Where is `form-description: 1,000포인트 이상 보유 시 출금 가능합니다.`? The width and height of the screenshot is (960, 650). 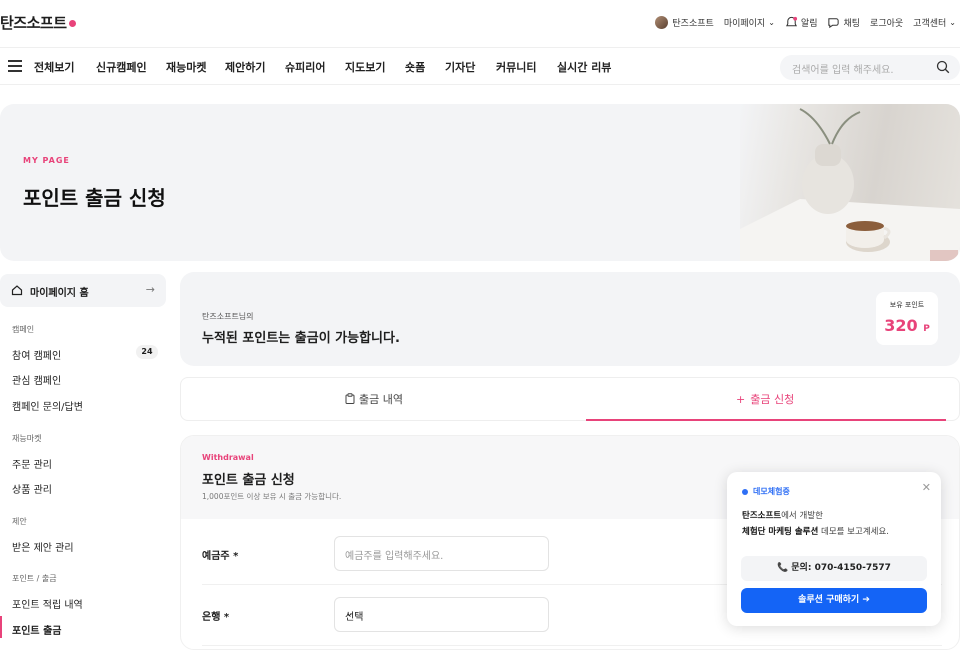
form-description: 1,000포인트 이상 보유 시 출금 가능합니다. is located at coordinates (272, 496).